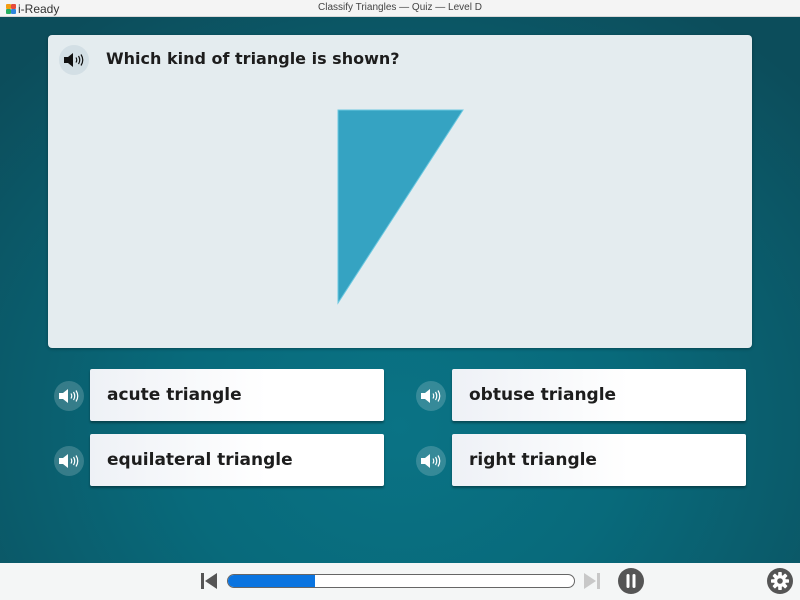 The width and height of the screenshot is (800, 600). Describe the element at coordinates (271, 581) in the screenshot. I see `progress-fill` at that location.